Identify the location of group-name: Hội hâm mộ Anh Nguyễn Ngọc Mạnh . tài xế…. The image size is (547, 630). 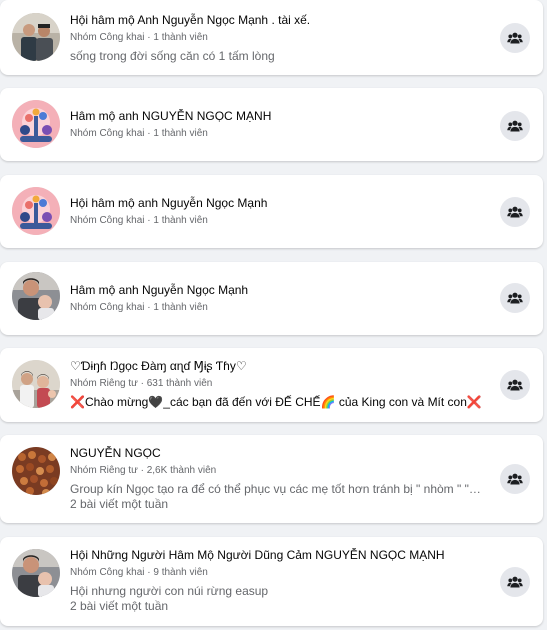
(276, 20).